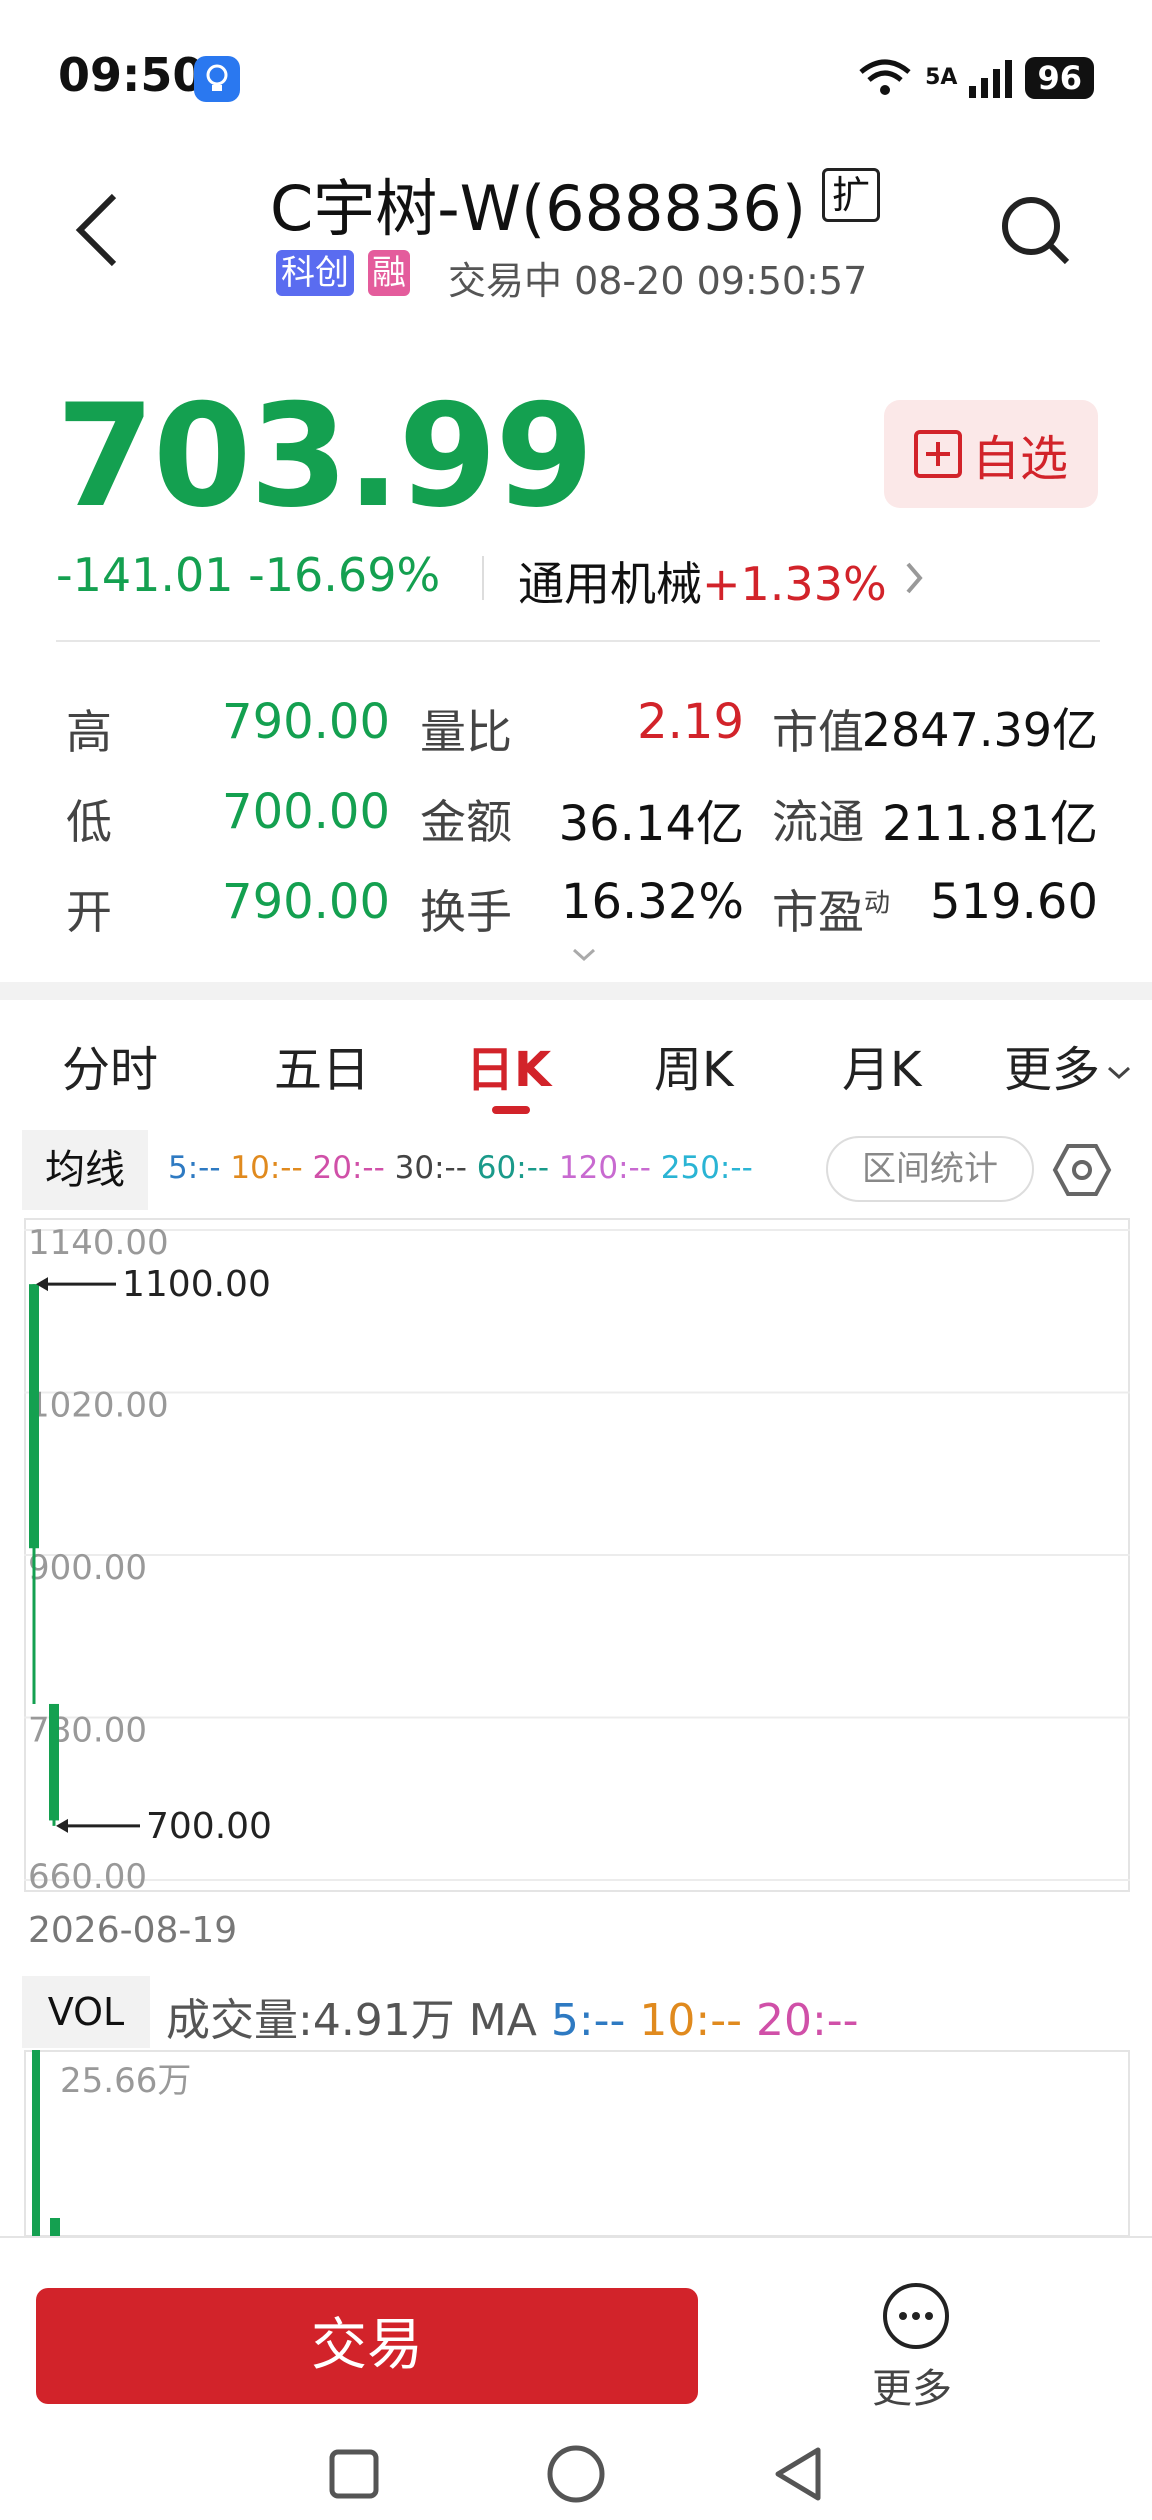 This screenshot has width=1152, height=2520. I want to click on volume-info: 成交量:4.91万 MA 5:-- 10:-- 20:--, so click(512, 2016).